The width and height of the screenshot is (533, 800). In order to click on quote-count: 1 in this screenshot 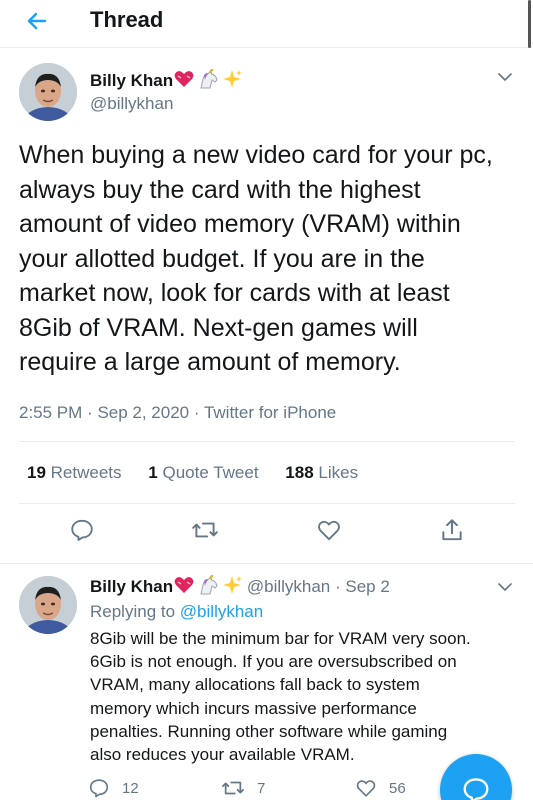, I will do `click(153, 472)`.